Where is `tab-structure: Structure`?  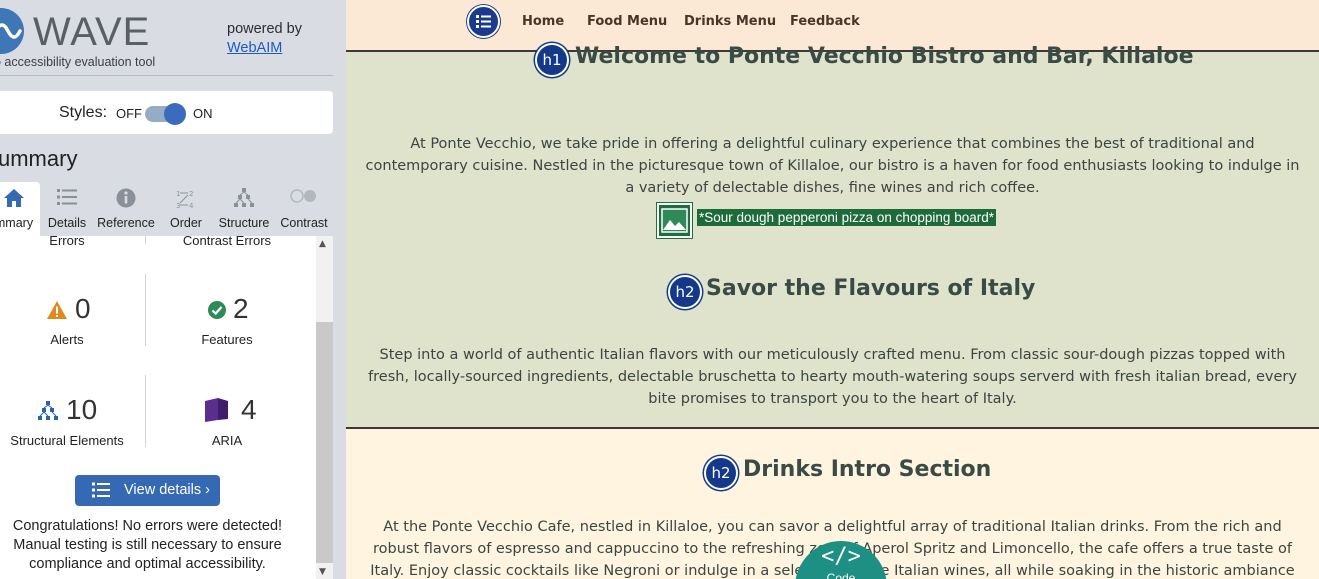
tab-structure: Structure is located at coordinates (244, 209).